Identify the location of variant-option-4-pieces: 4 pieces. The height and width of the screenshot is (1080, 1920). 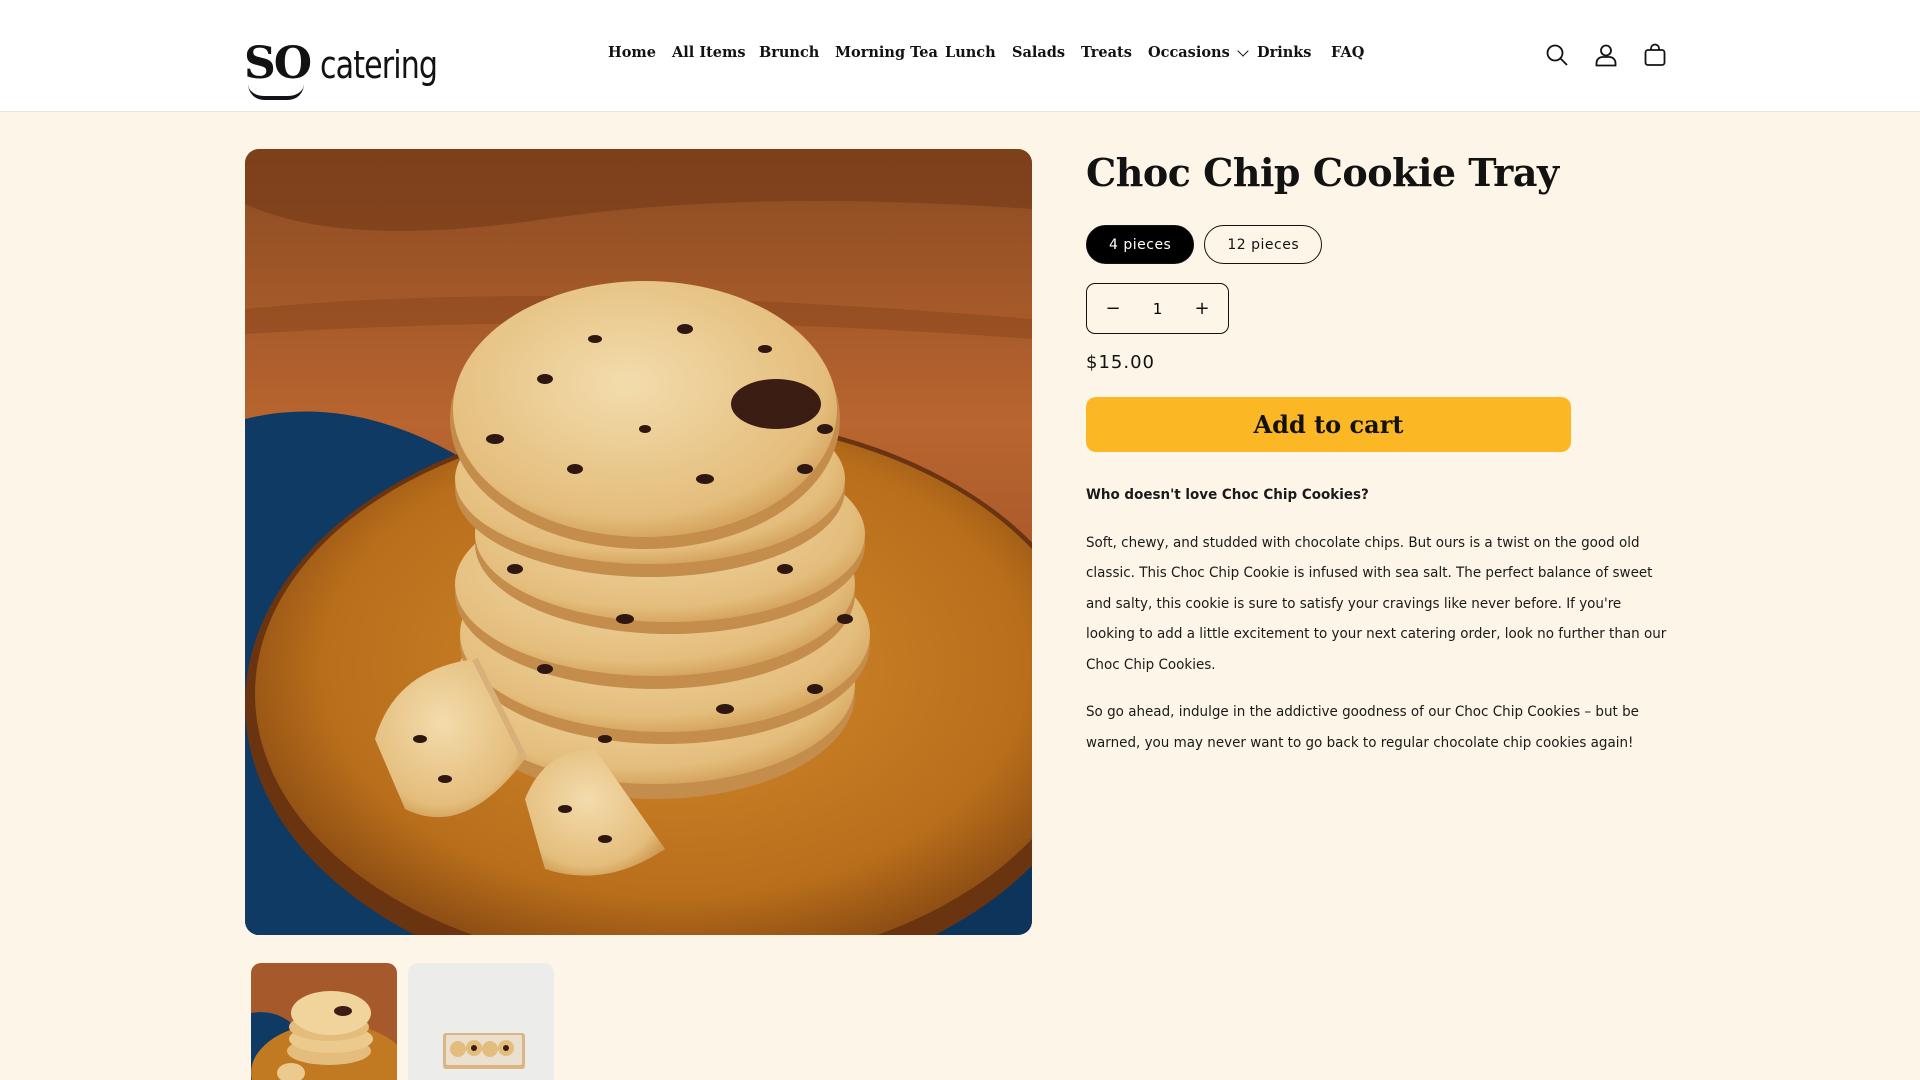
(1140, 244).